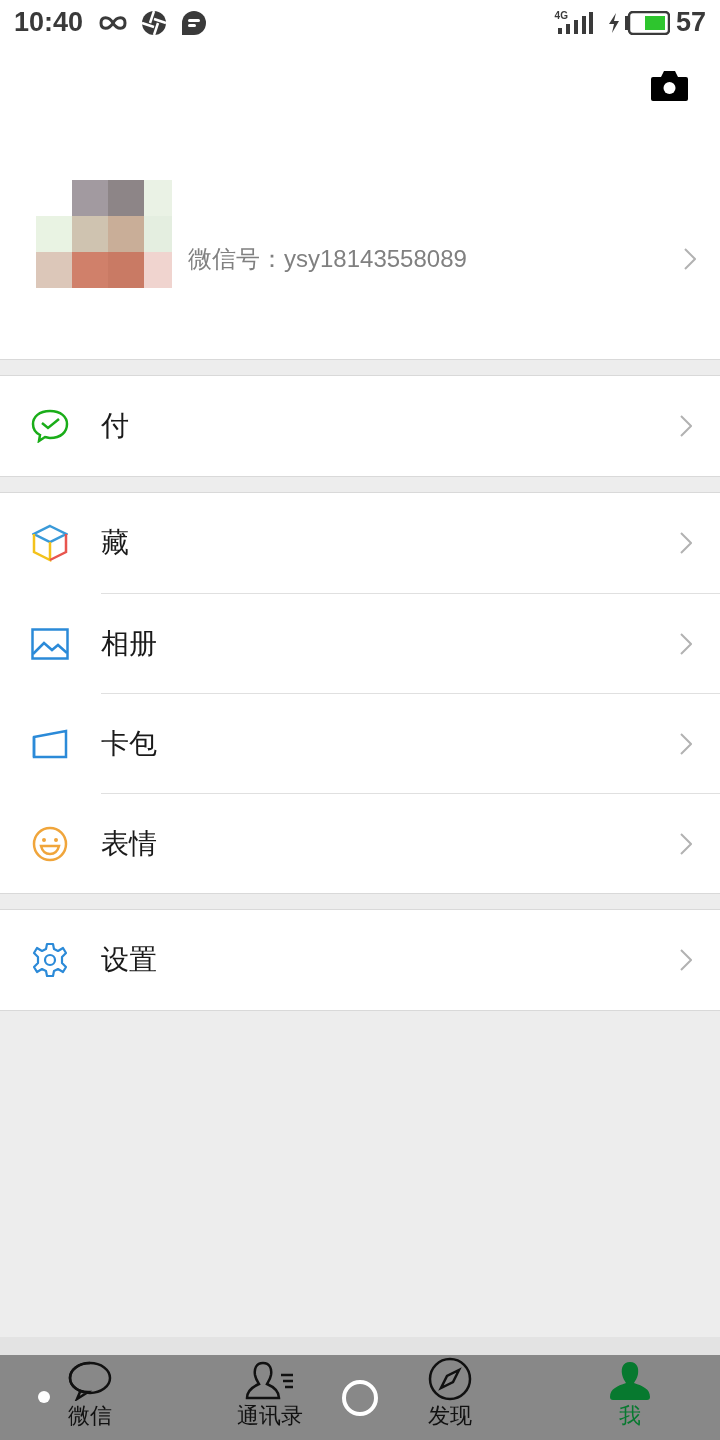 This screenshot has height=1440, width=720. Describe the element at coordinates (327, 259) in the screenshot. I see `wechat-id: 微信号：ysy18143558089` at that location.